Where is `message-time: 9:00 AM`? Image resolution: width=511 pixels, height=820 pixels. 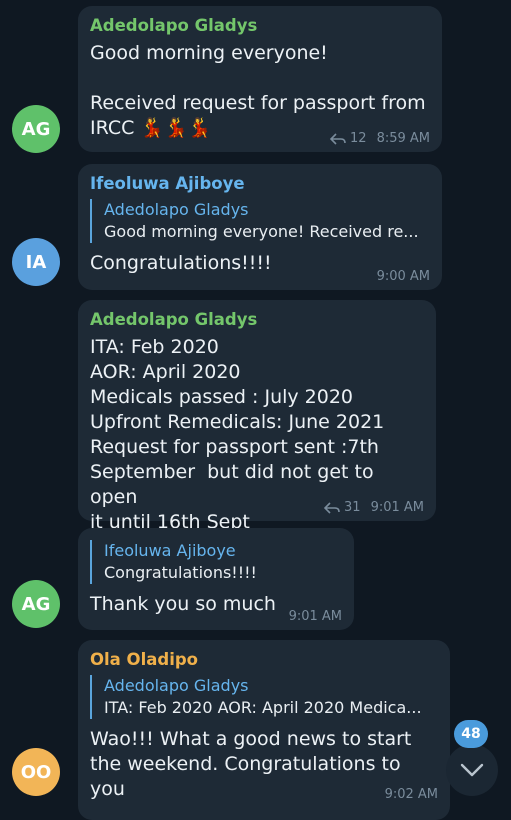 message-time: 9:00 AM is located at coordinates (403, 276).